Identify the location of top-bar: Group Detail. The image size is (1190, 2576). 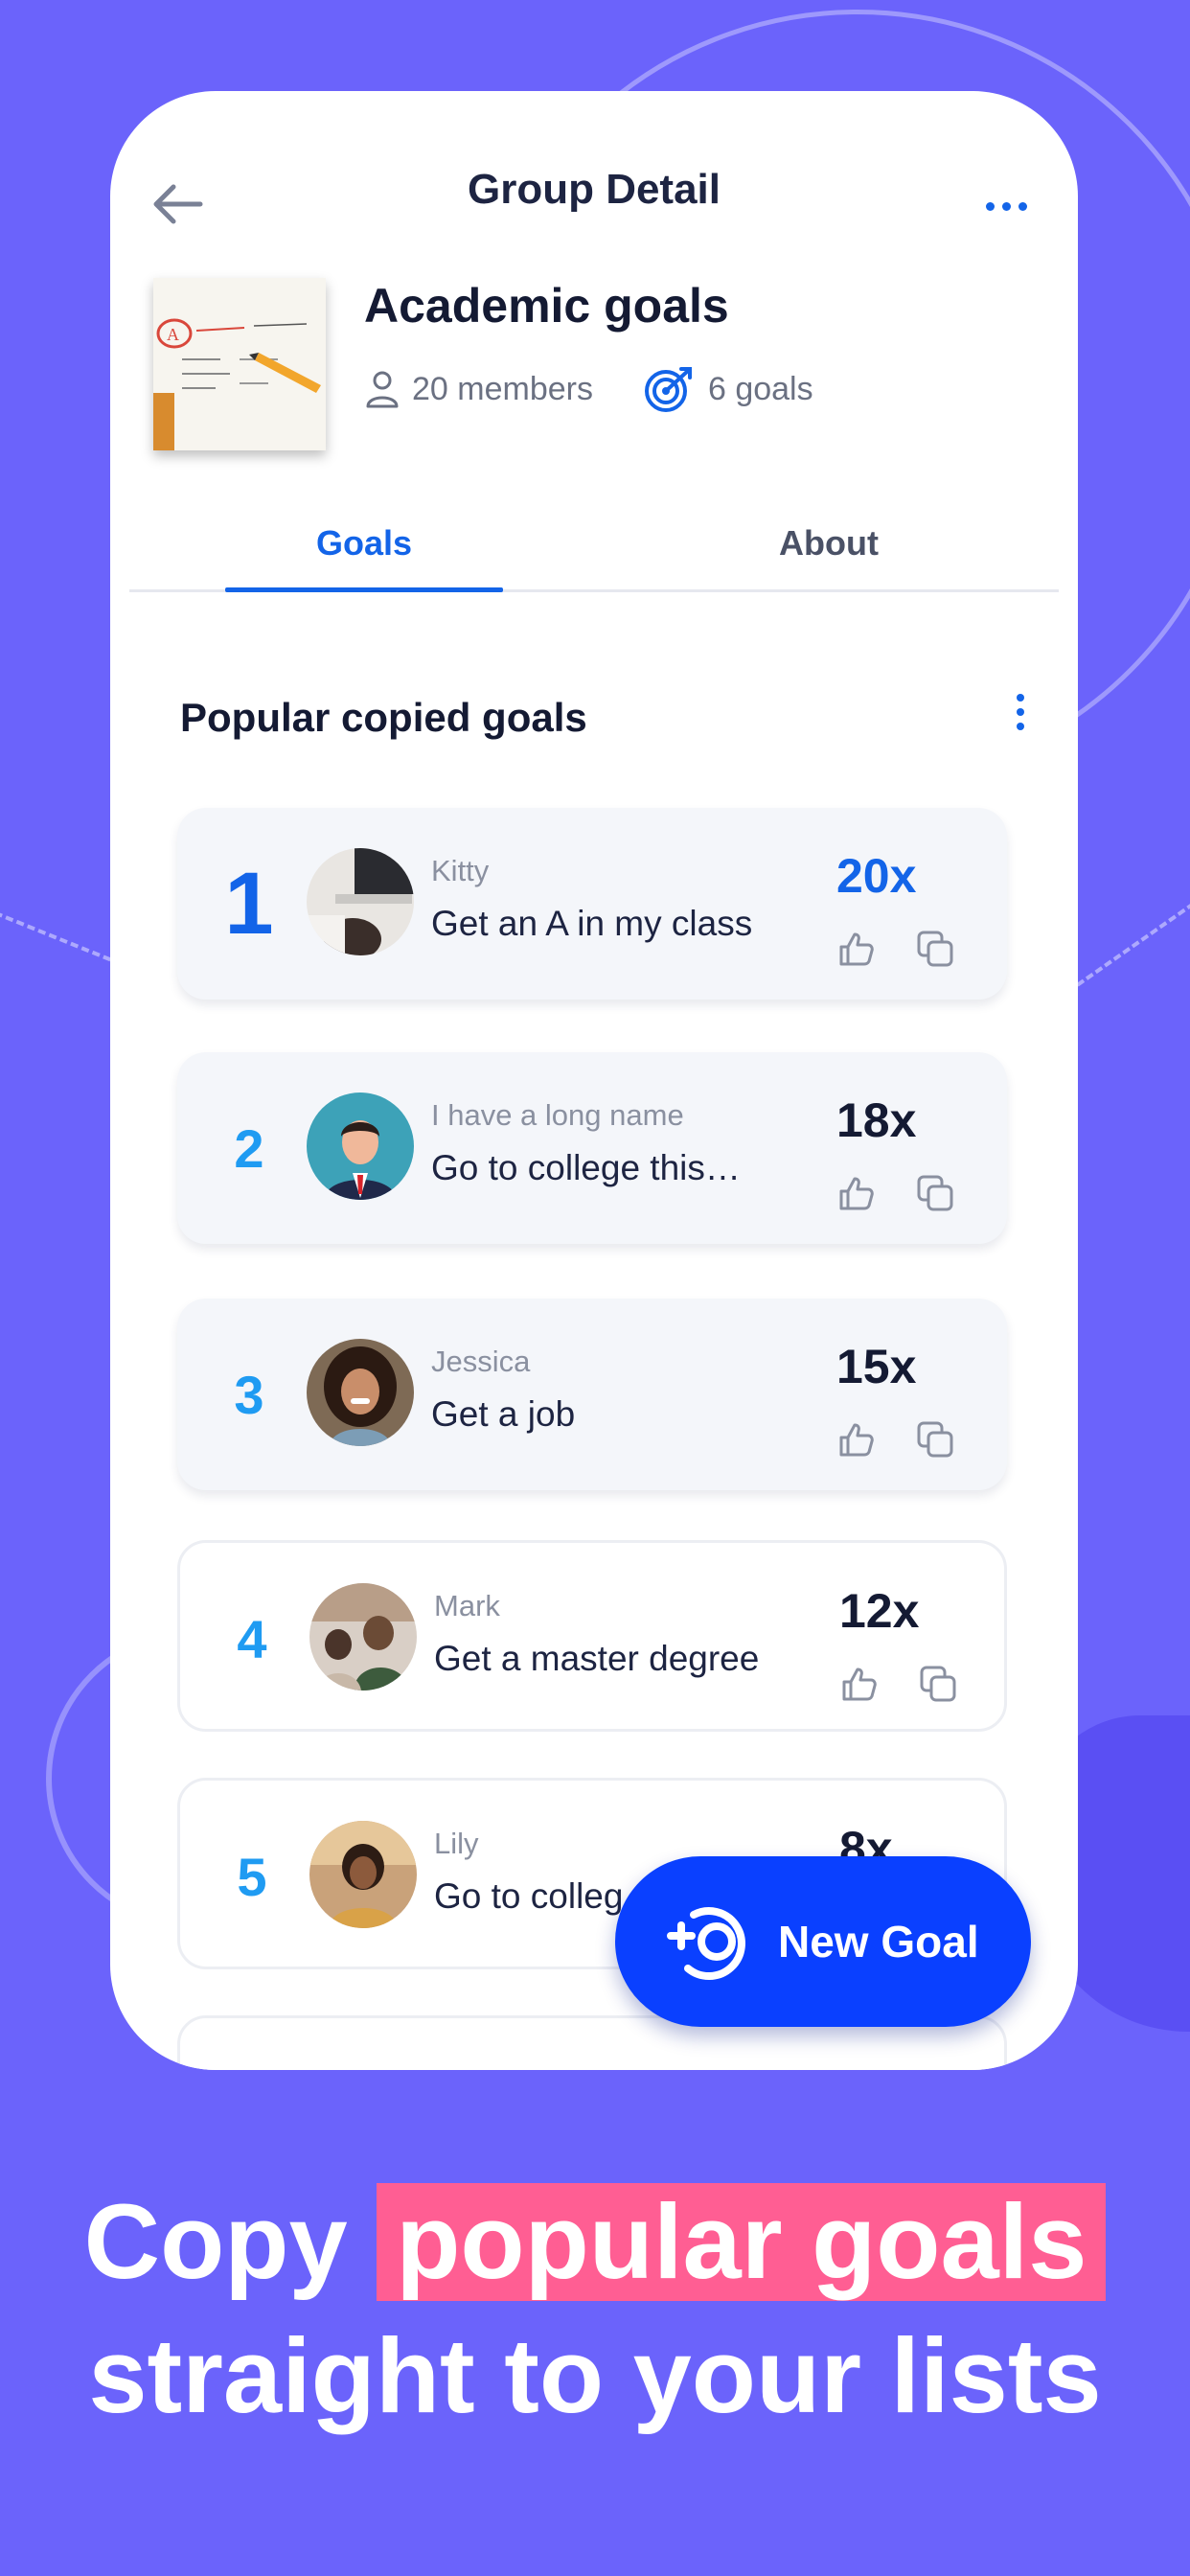
(594, 187).